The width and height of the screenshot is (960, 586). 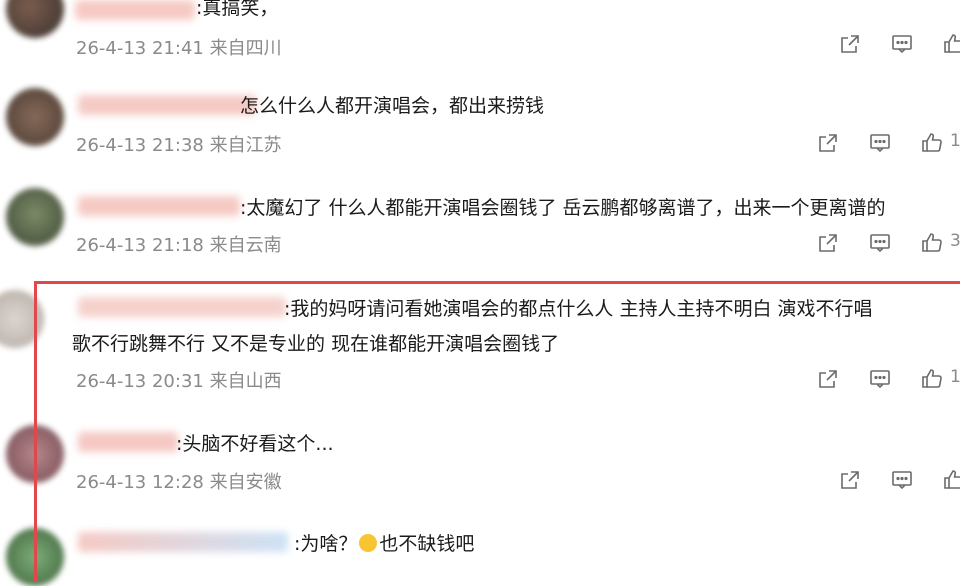 I want to click on comment-actions: 3, so click(x=888, y=243).